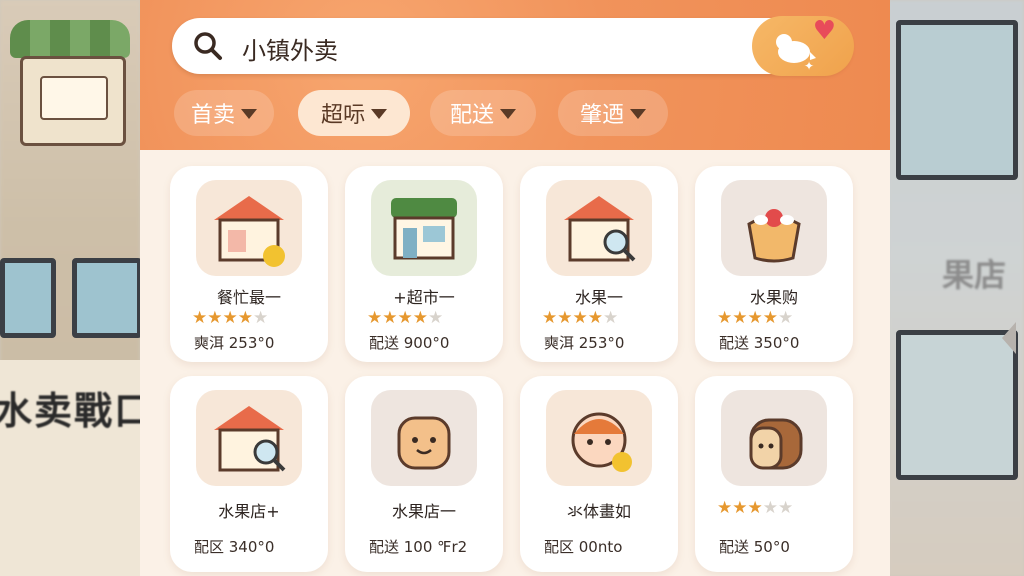  I want to click on shop-card: ★★★★★ 配送 50°0, so click(774, 474).